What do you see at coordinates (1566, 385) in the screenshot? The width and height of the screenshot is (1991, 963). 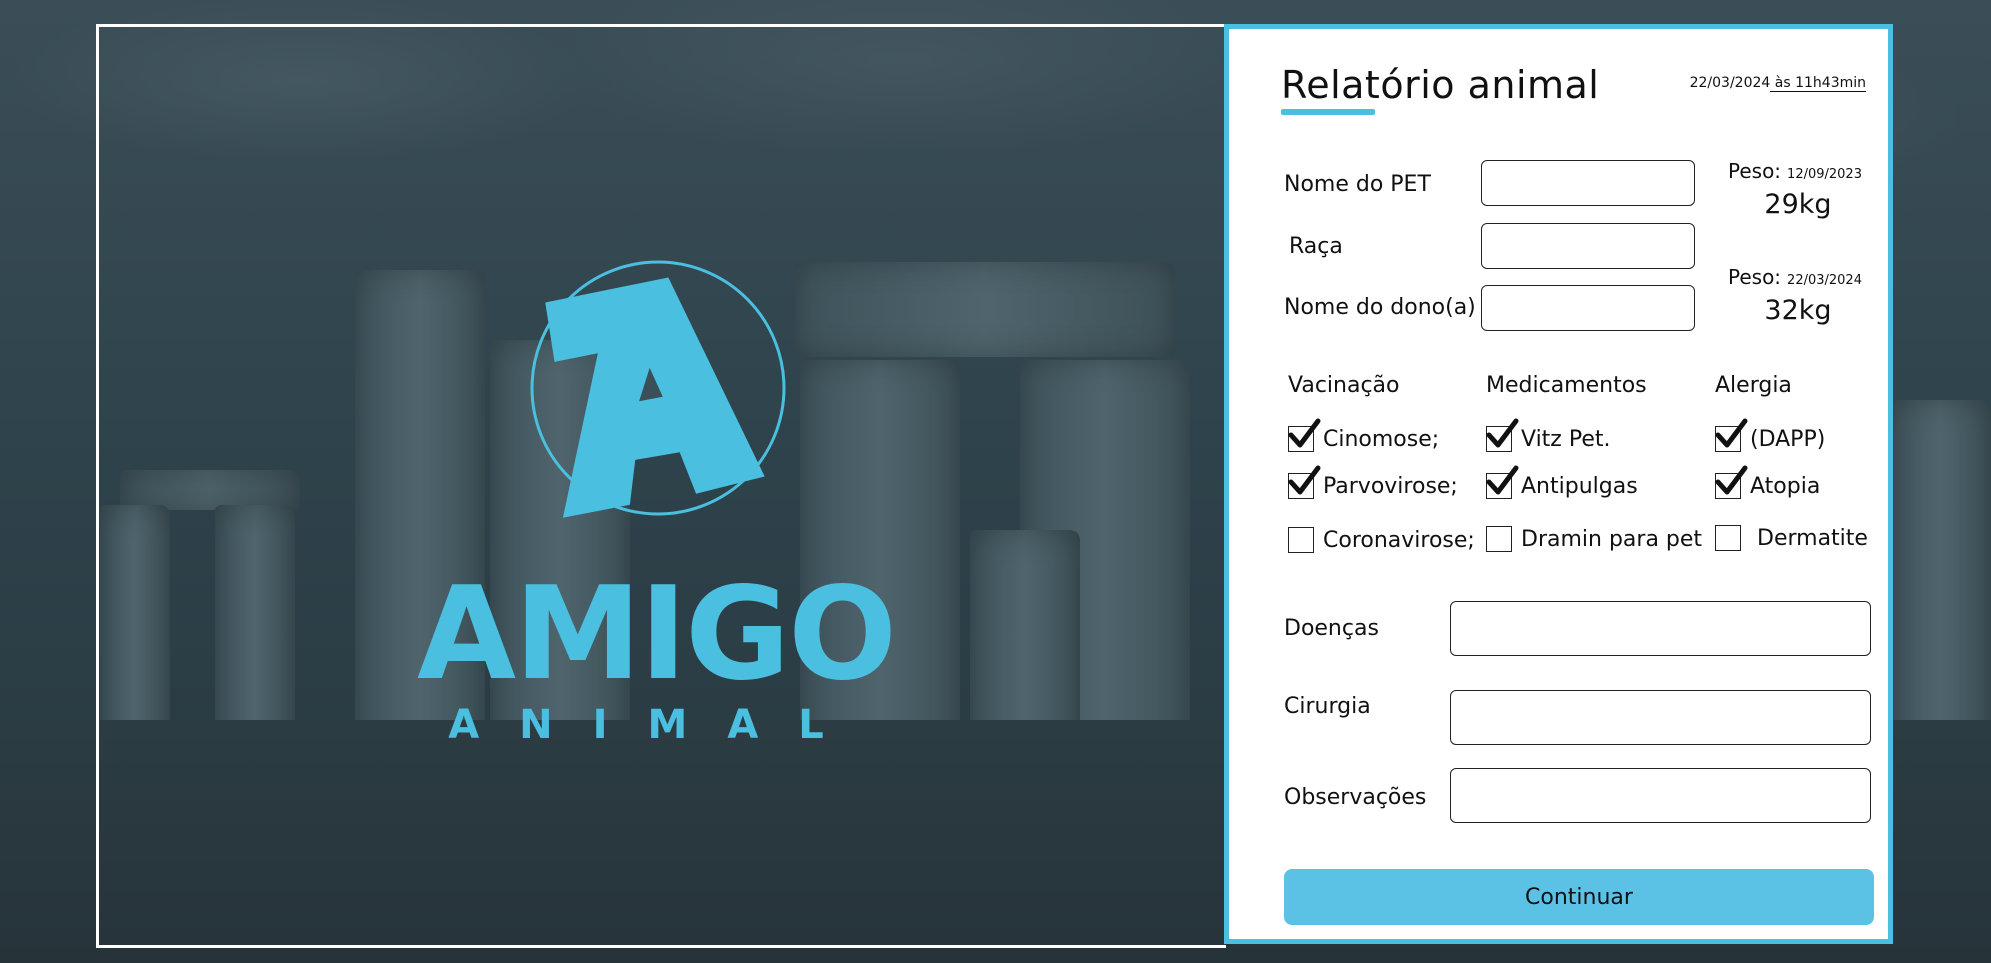 I see `medication-header: Medicamentos` at bounding box center [1566, 385].